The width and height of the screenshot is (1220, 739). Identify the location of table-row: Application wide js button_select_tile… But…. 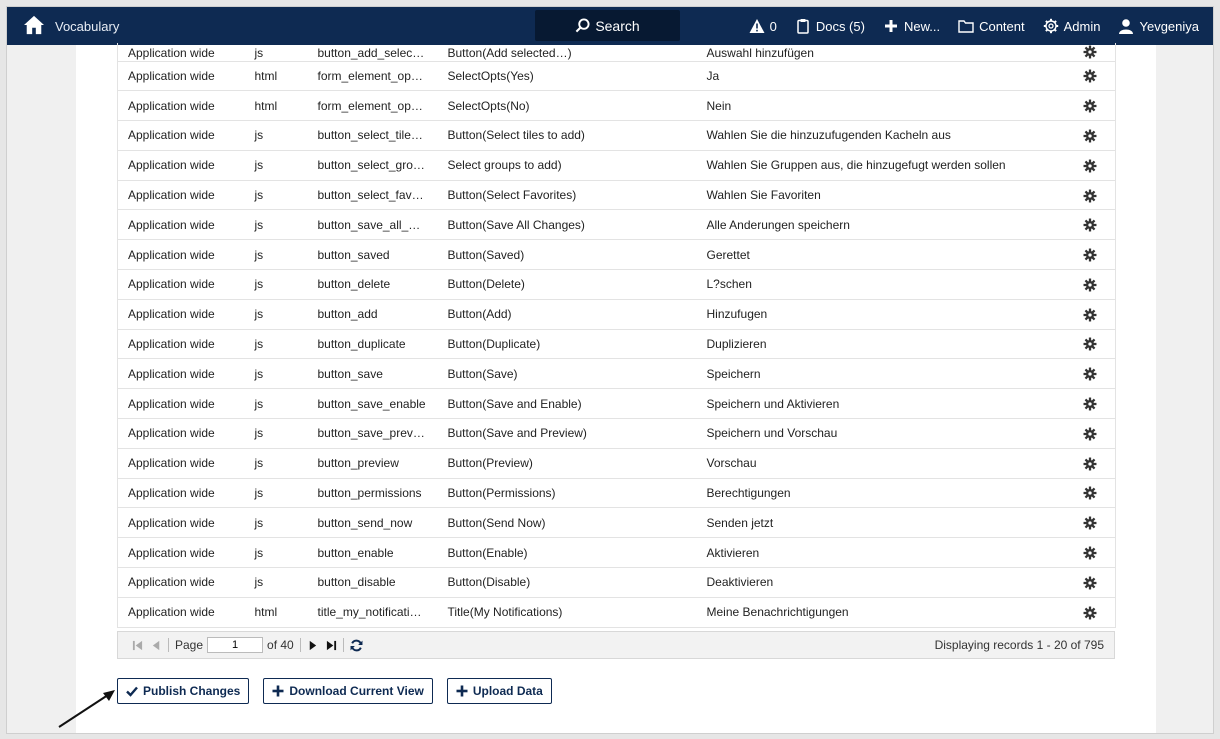
(616, 135).